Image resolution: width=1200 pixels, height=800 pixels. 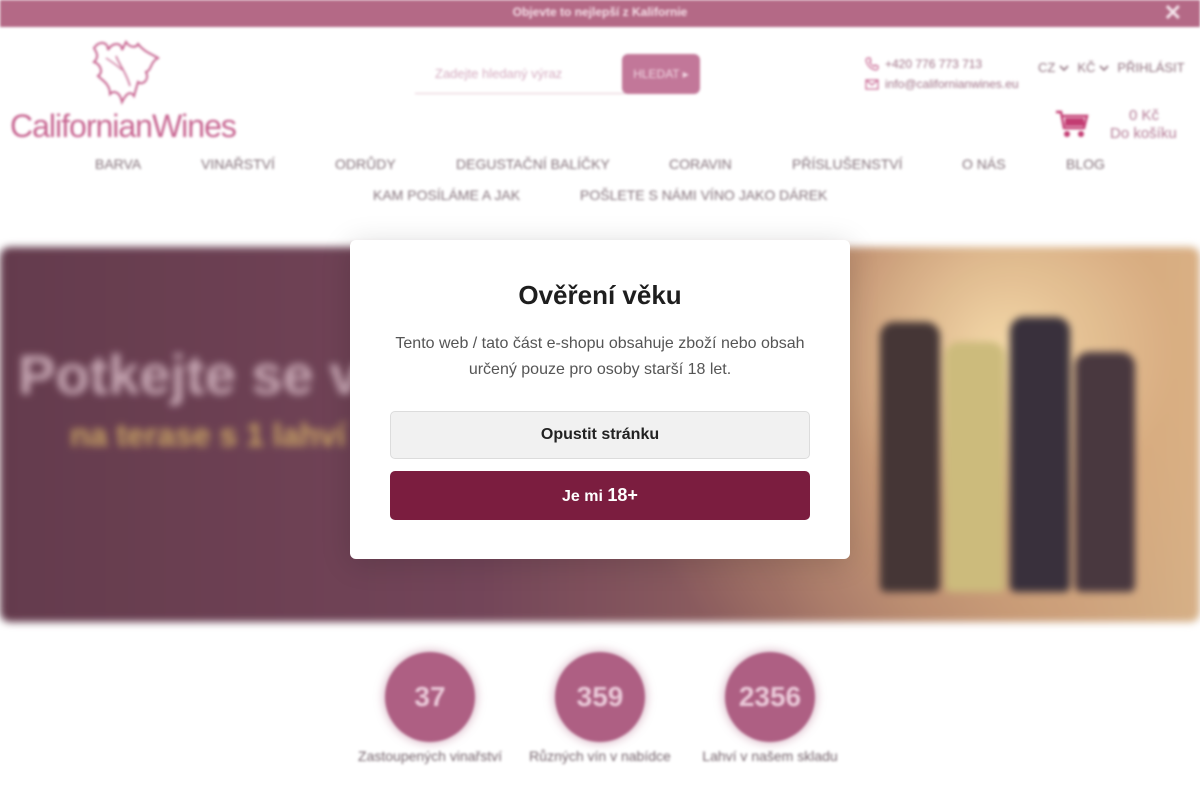 What do you see at coordinates (582, 496) in the screenshot?
I see `confirm-prefix: Je mi` at bounding box center [582, 496].